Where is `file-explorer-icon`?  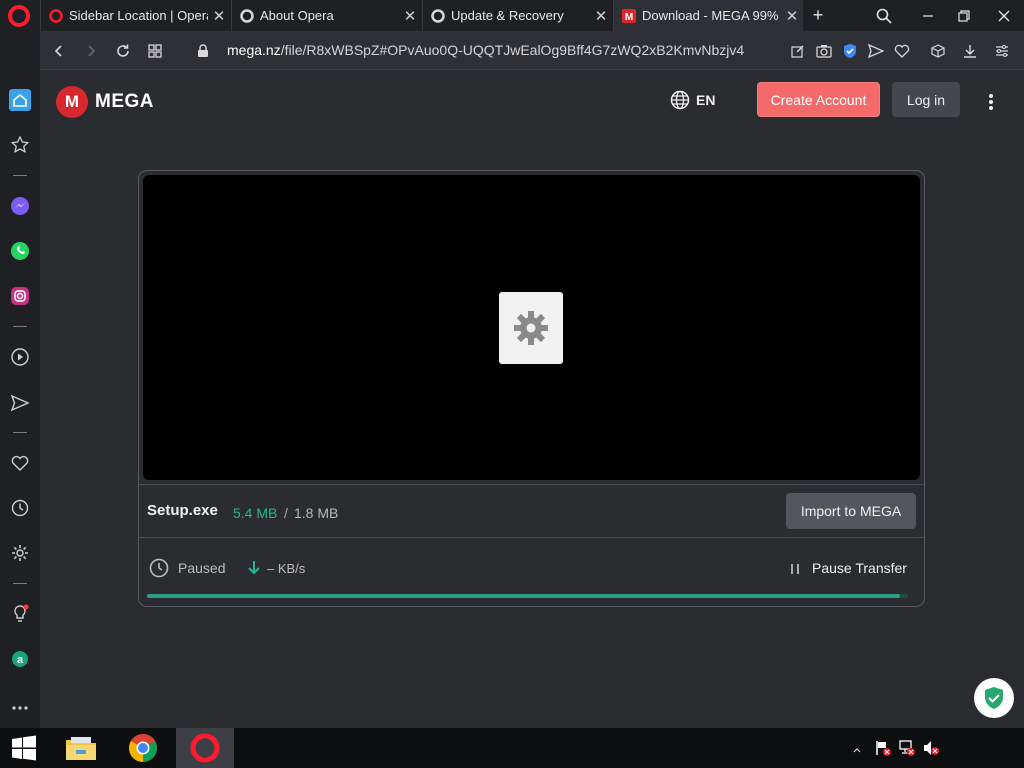 file-explorer-icon is located at coordinates (81, 748).